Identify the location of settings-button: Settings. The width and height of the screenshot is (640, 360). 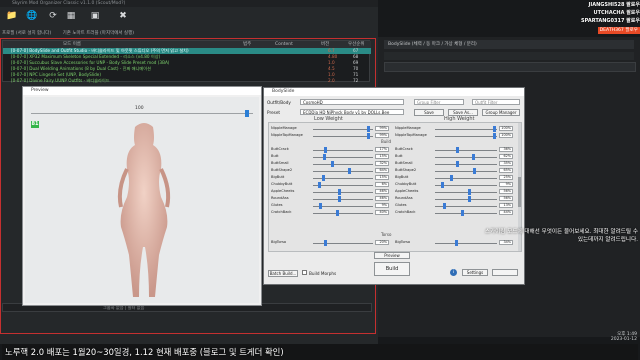
(475, 272).